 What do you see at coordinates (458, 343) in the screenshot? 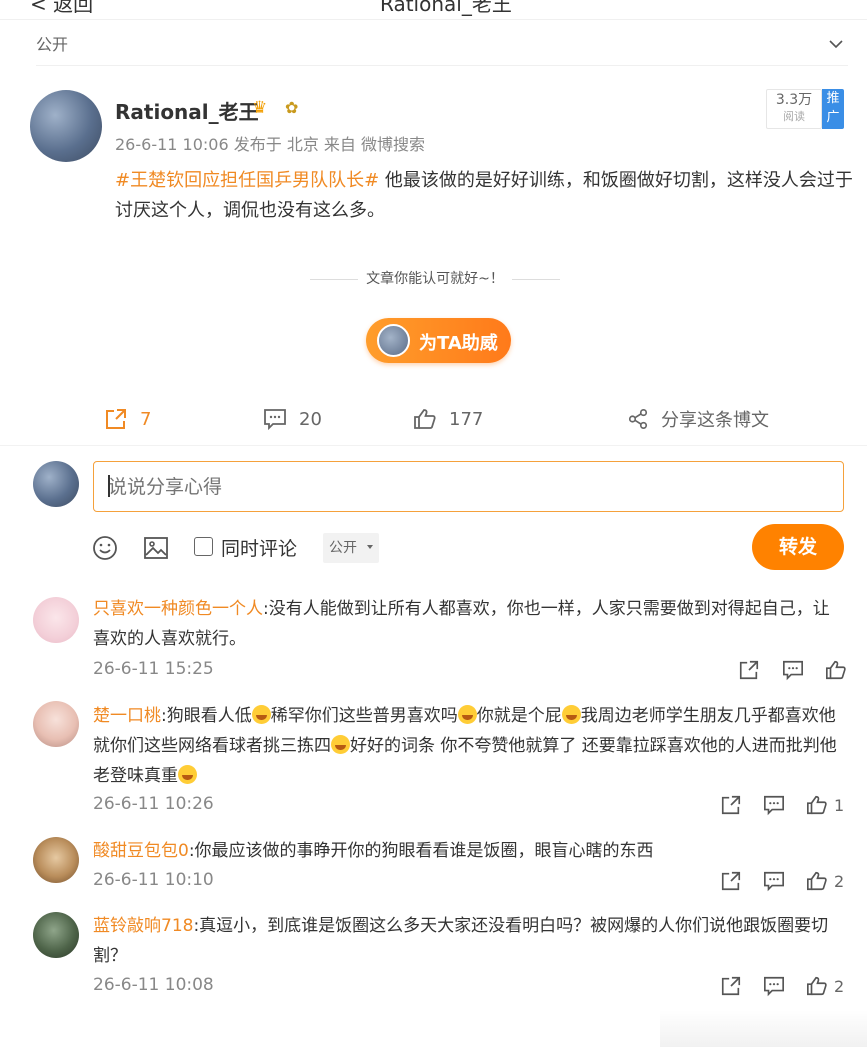
I see `boost-label: 为TA助威` at bounding box center [458, 343].